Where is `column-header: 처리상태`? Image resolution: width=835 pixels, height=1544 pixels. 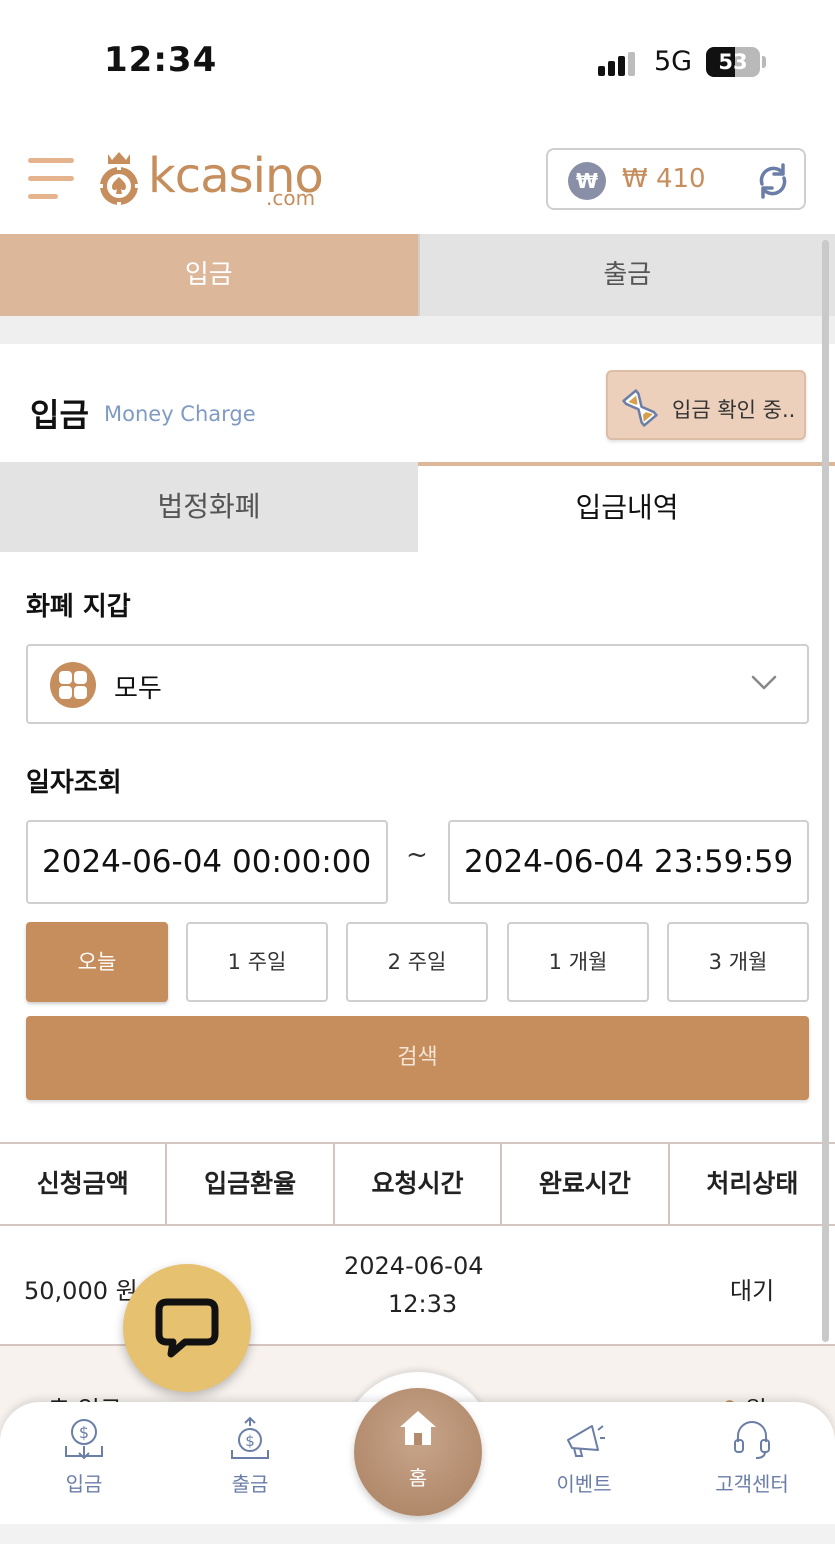 column-header: 처리상태 is located at coordinates (752, 1183).